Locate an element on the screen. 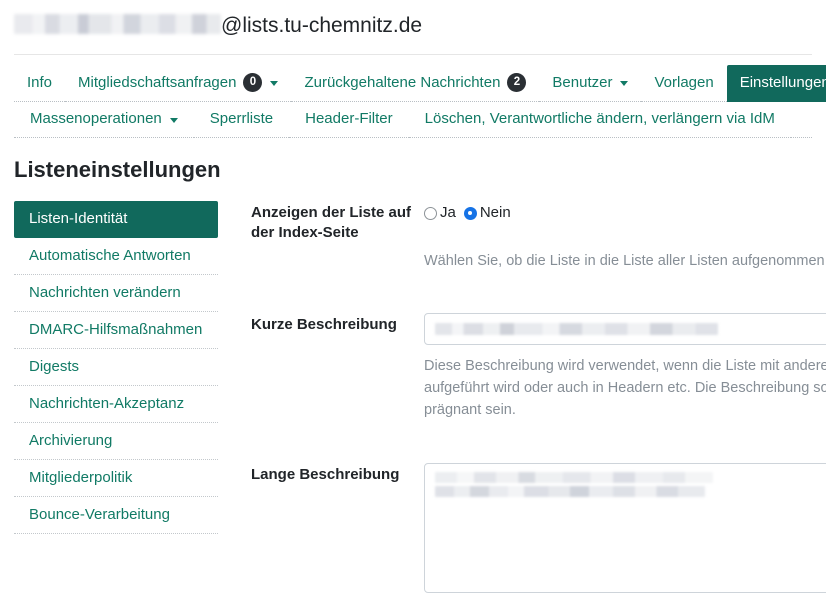 This screenshot has width=826, height=593. field-label: Anzeigen der Liste auf der Index-Seite is located at coordinates (331, 222).